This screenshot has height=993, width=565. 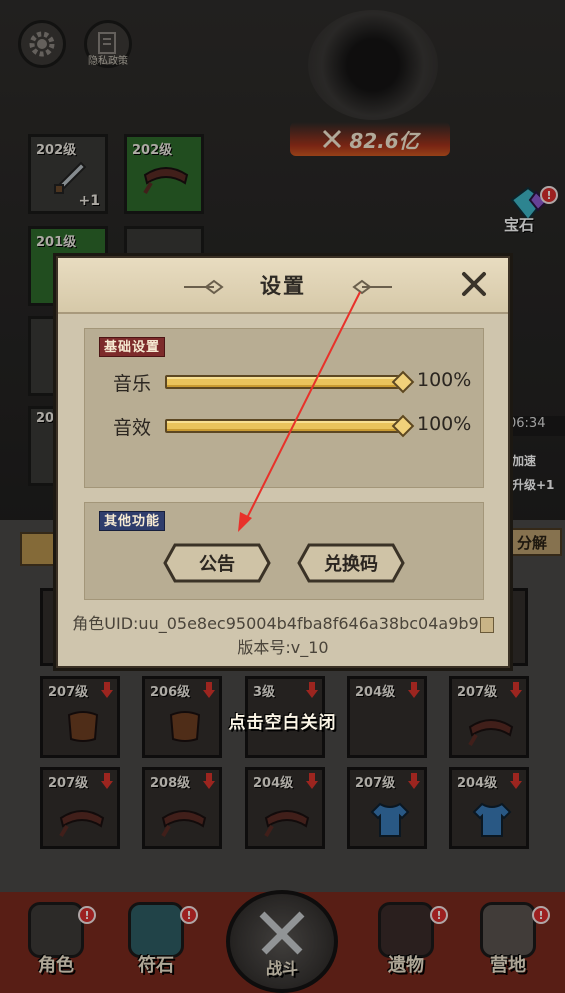 What do you see at coordinates (283, 647) in the screenshot?
I see `version-text: 版本号:v_10` at bounding box center [283, 647].